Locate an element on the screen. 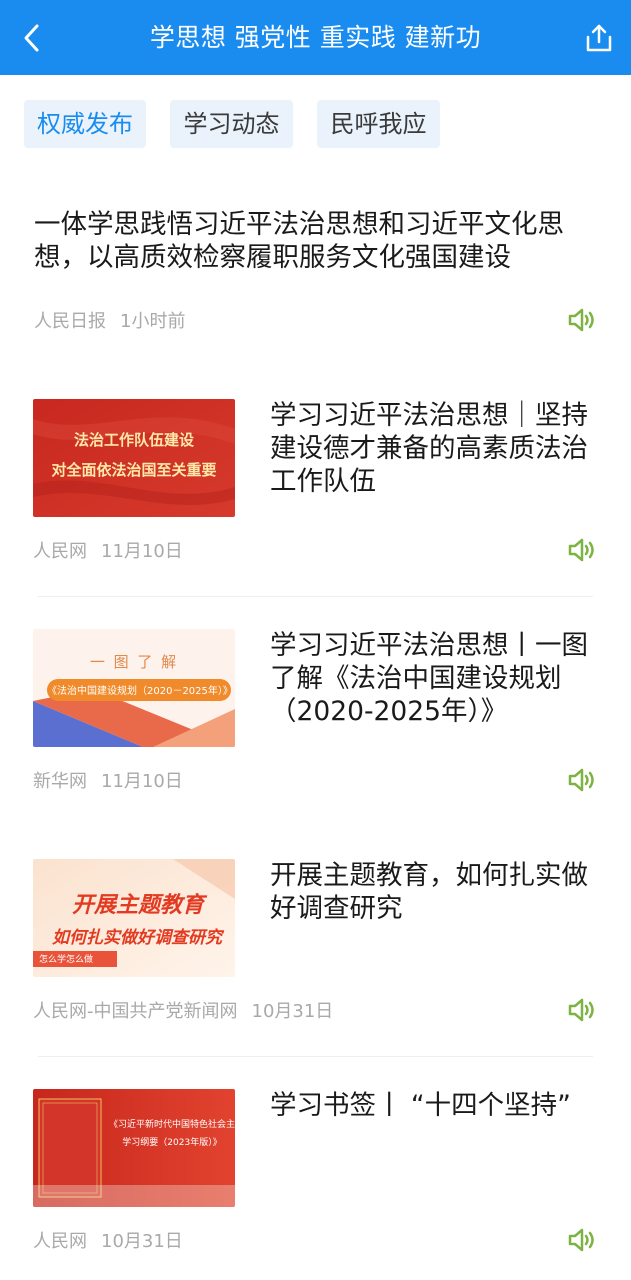 The image size is (631, 1280). article-thumbnail: 一 图 了 解 《法治中国建设规划（2020－2025年）》 is located at coordinates (134, 688).